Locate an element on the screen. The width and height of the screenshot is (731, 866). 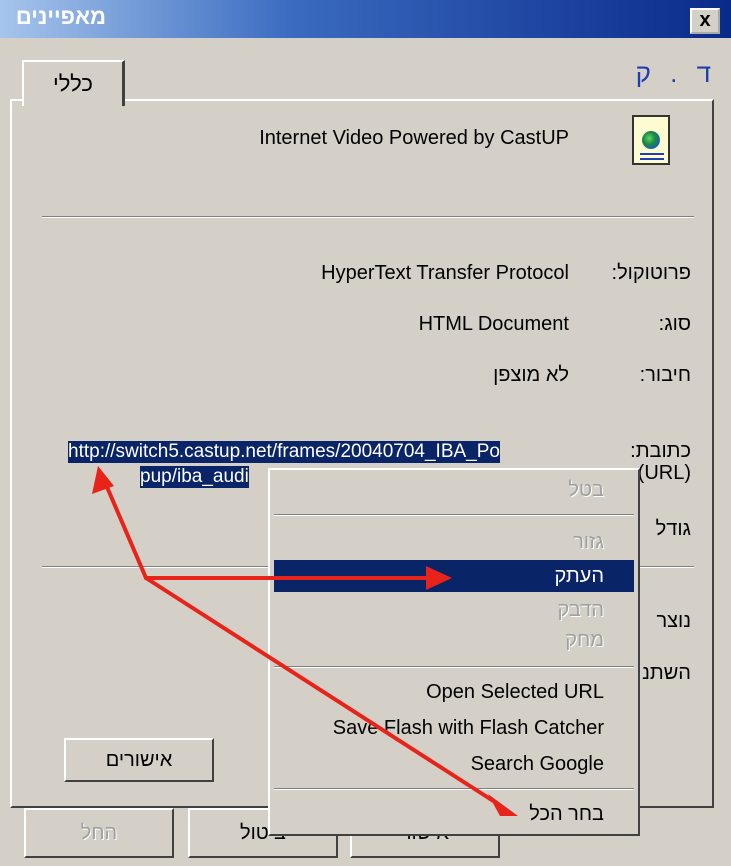
address-label: כתובת: is located at coordinates (660, 451).